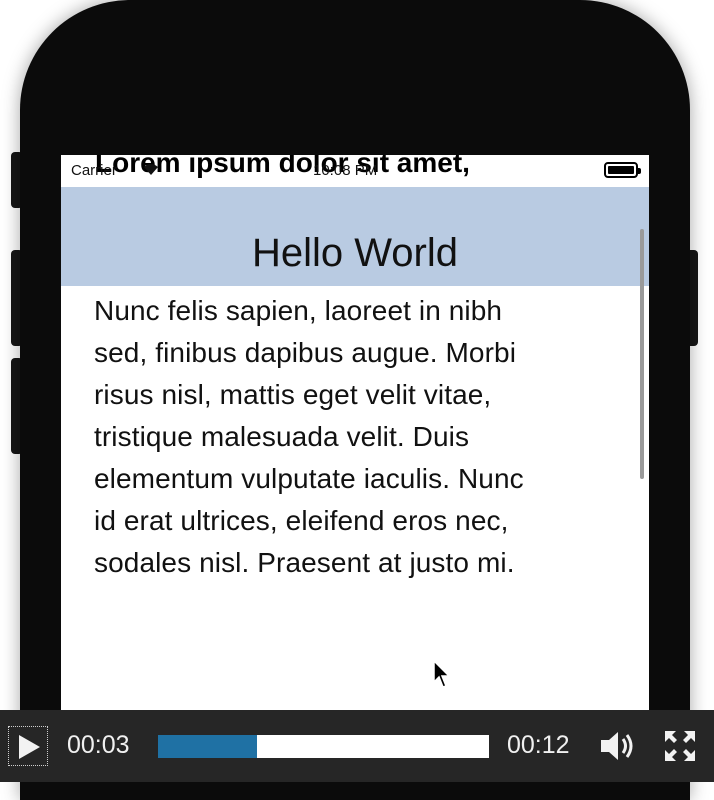 The width and height of the screenshot is (714, 800). I want to click on wifi-icon, so click(151, 169).